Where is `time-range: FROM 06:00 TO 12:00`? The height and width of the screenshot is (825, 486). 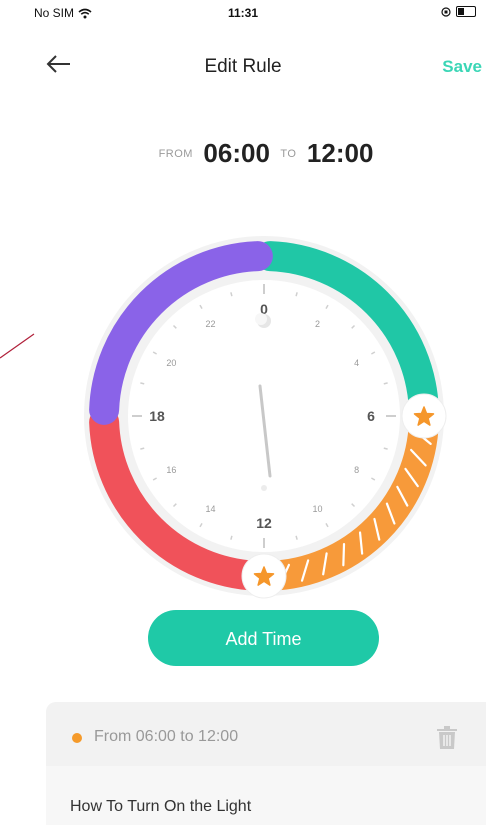
time-range: FROM 06:00 TO 12:00 is located at coordinates (243, 153).